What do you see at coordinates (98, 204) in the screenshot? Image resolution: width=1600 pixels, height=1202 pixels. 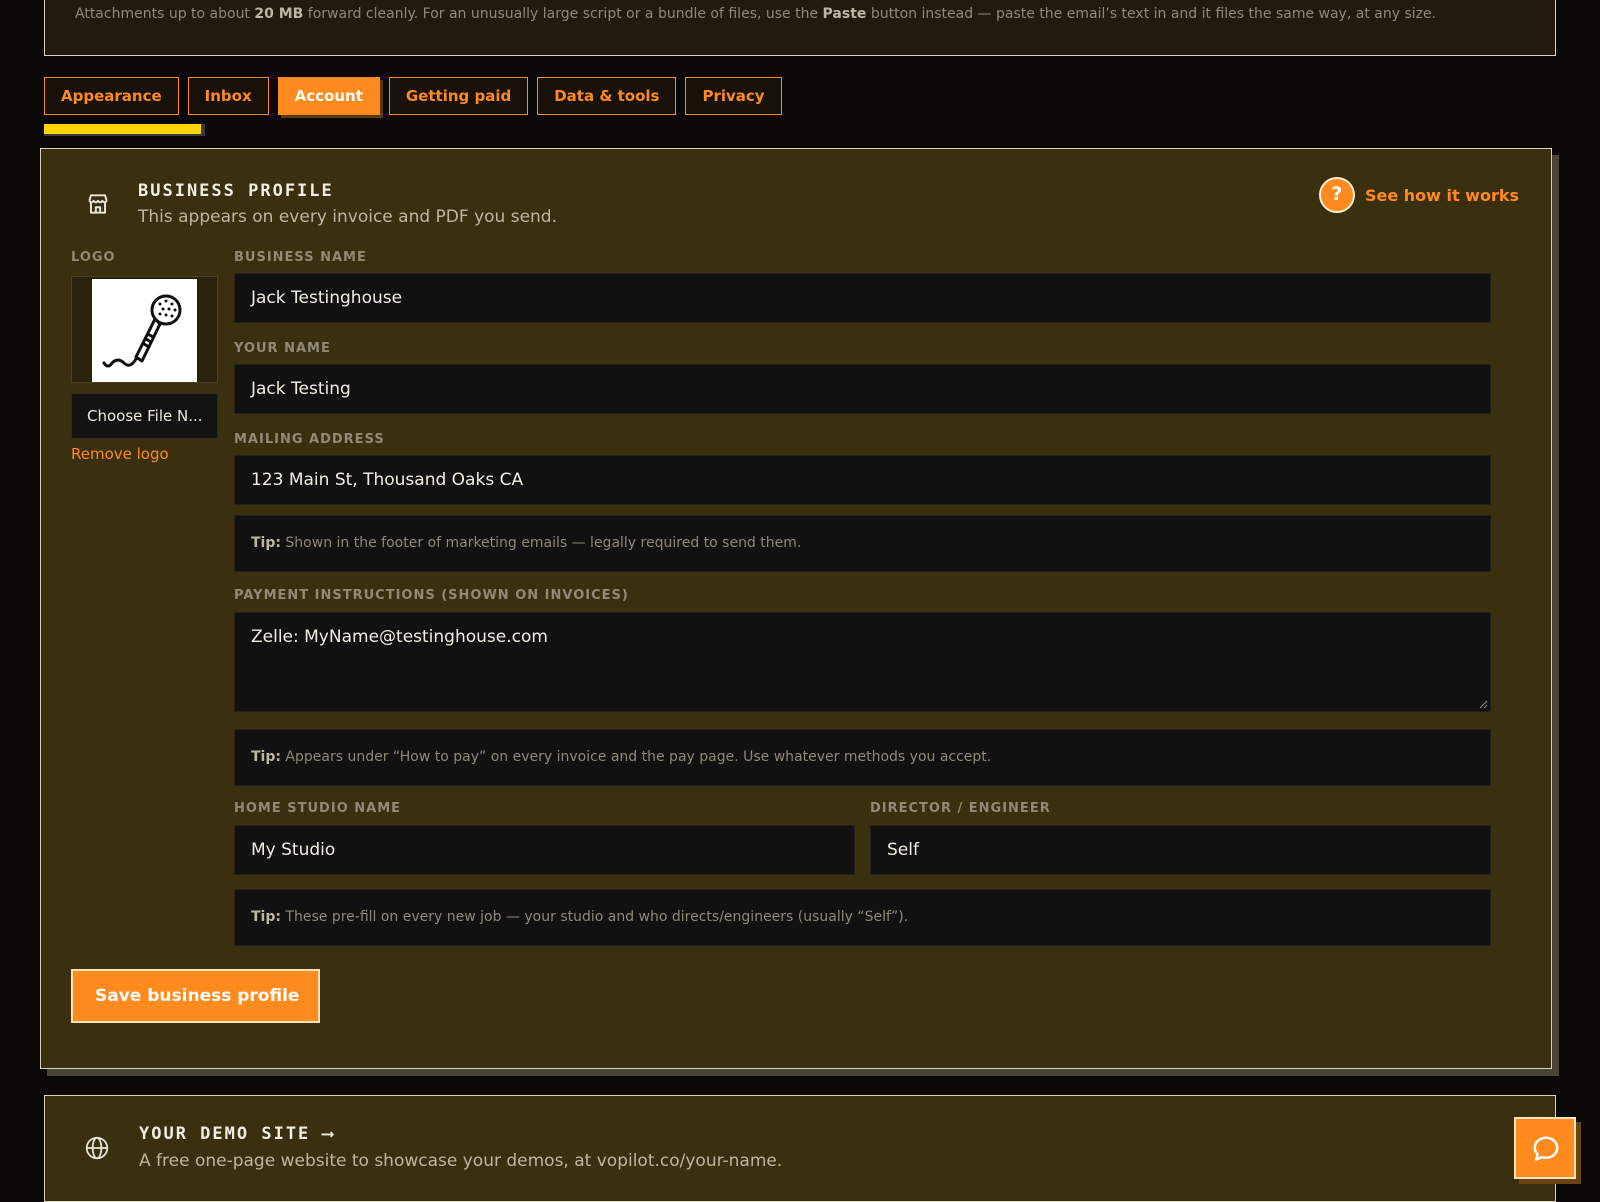 I see `storefront-icon` at bounding box center [98, 204].